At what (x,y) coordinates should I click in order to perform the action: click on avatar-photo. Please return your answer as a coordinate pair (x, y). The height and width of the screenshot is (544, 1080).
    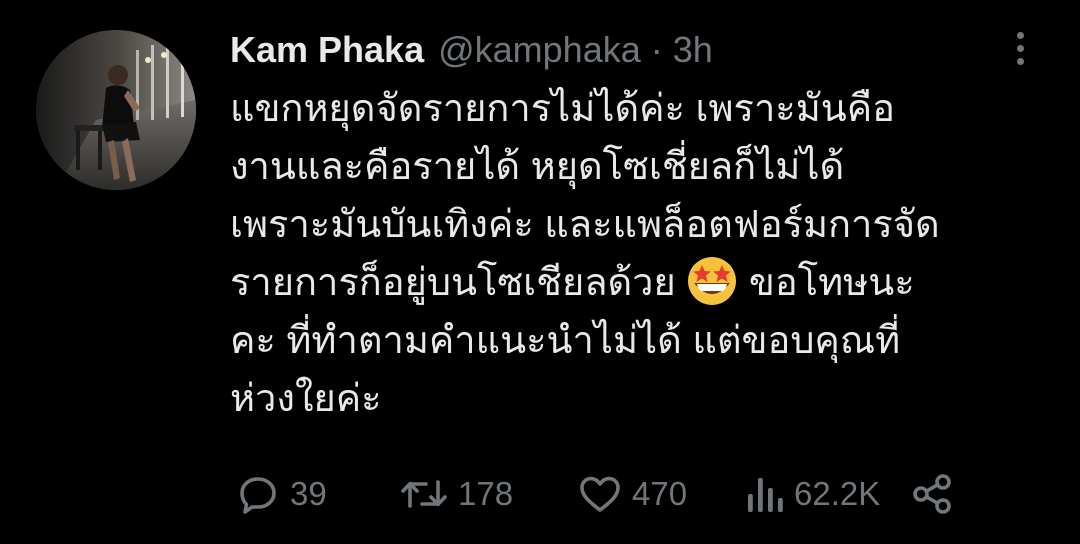
    Looking at the image, I should click on (116, 110).